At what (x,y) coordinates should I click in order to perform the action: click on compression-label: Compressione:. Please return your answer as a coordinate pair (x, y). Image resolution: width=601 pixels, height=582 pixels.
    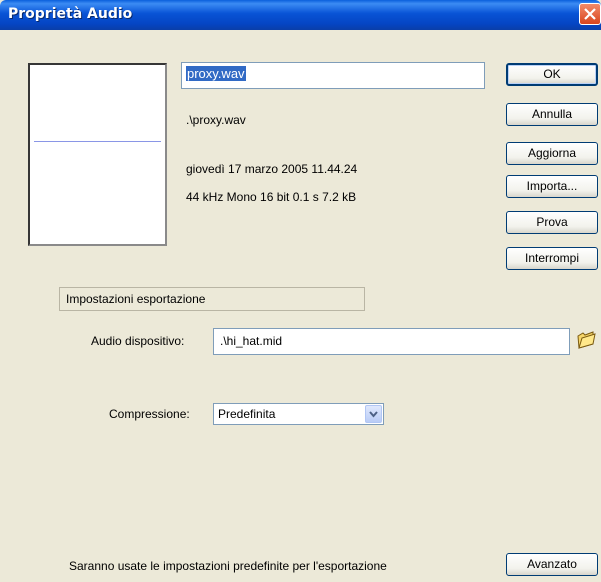
    Looking at the image, I should click on (149, 414).